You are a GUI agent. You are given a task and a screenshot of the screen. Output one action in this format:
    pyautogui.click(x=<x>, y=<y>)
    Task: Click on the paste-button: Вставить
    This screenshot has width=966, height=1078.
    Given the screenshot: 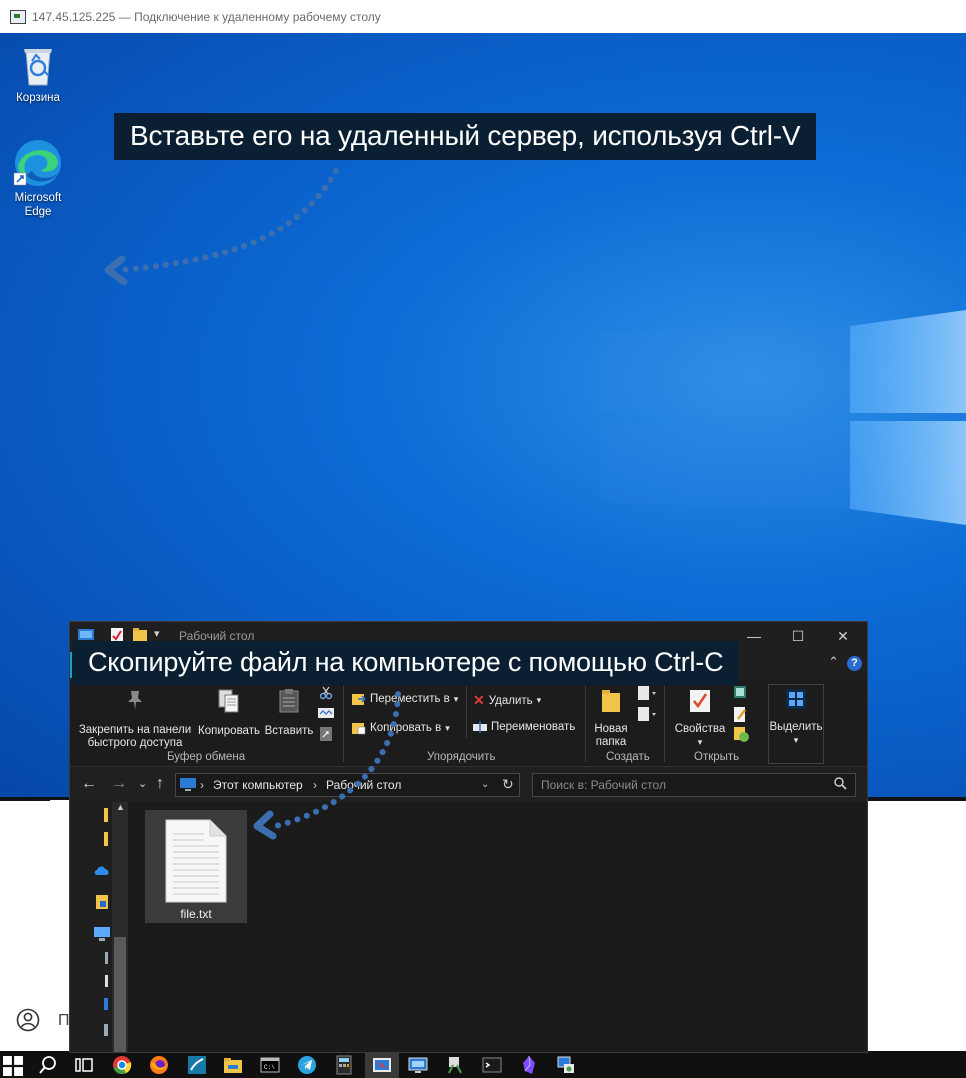 What is the action you would take?
    pyautogui.click(x=289, y=713)
    